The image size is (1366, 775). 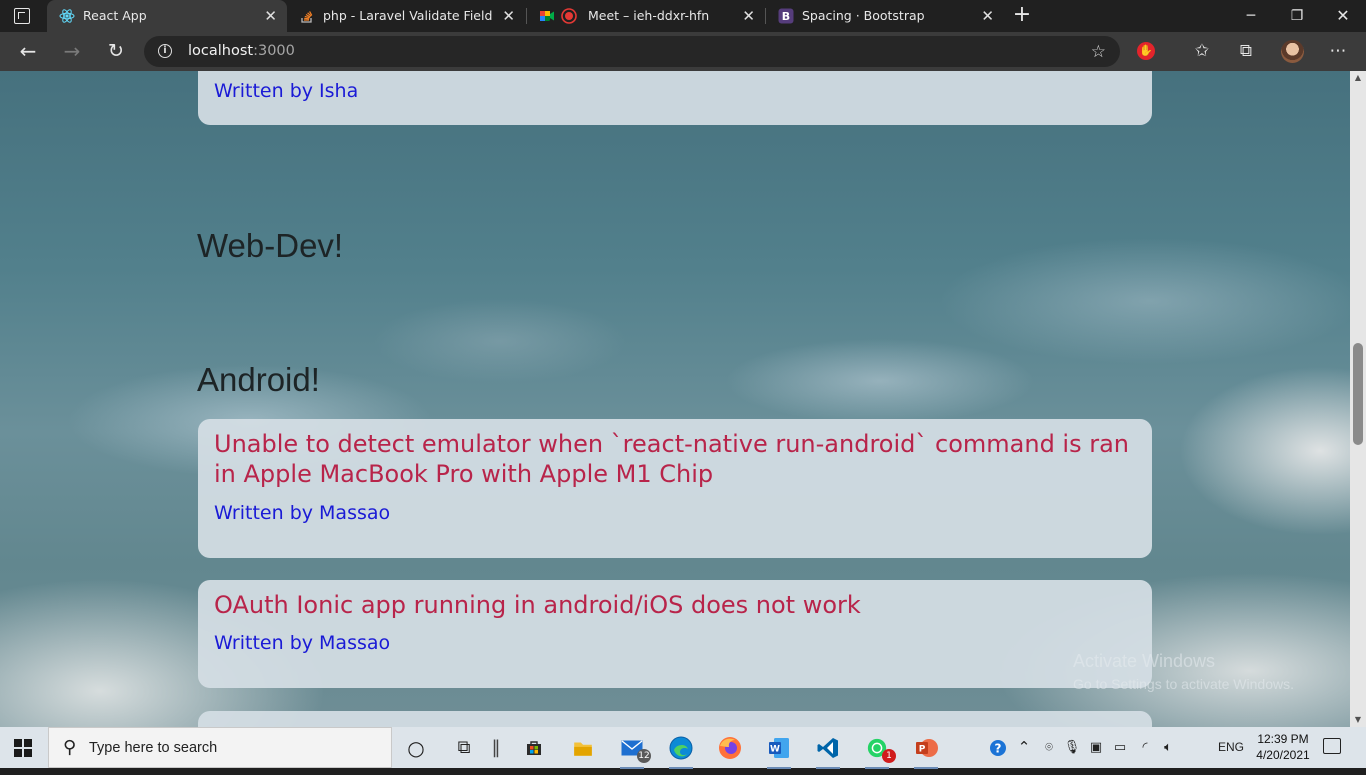 What do you see at coordinates (1283, 739) in the screenshot?
I see `clock-time: 12:39 PM` at bounding box center [1283, 739].